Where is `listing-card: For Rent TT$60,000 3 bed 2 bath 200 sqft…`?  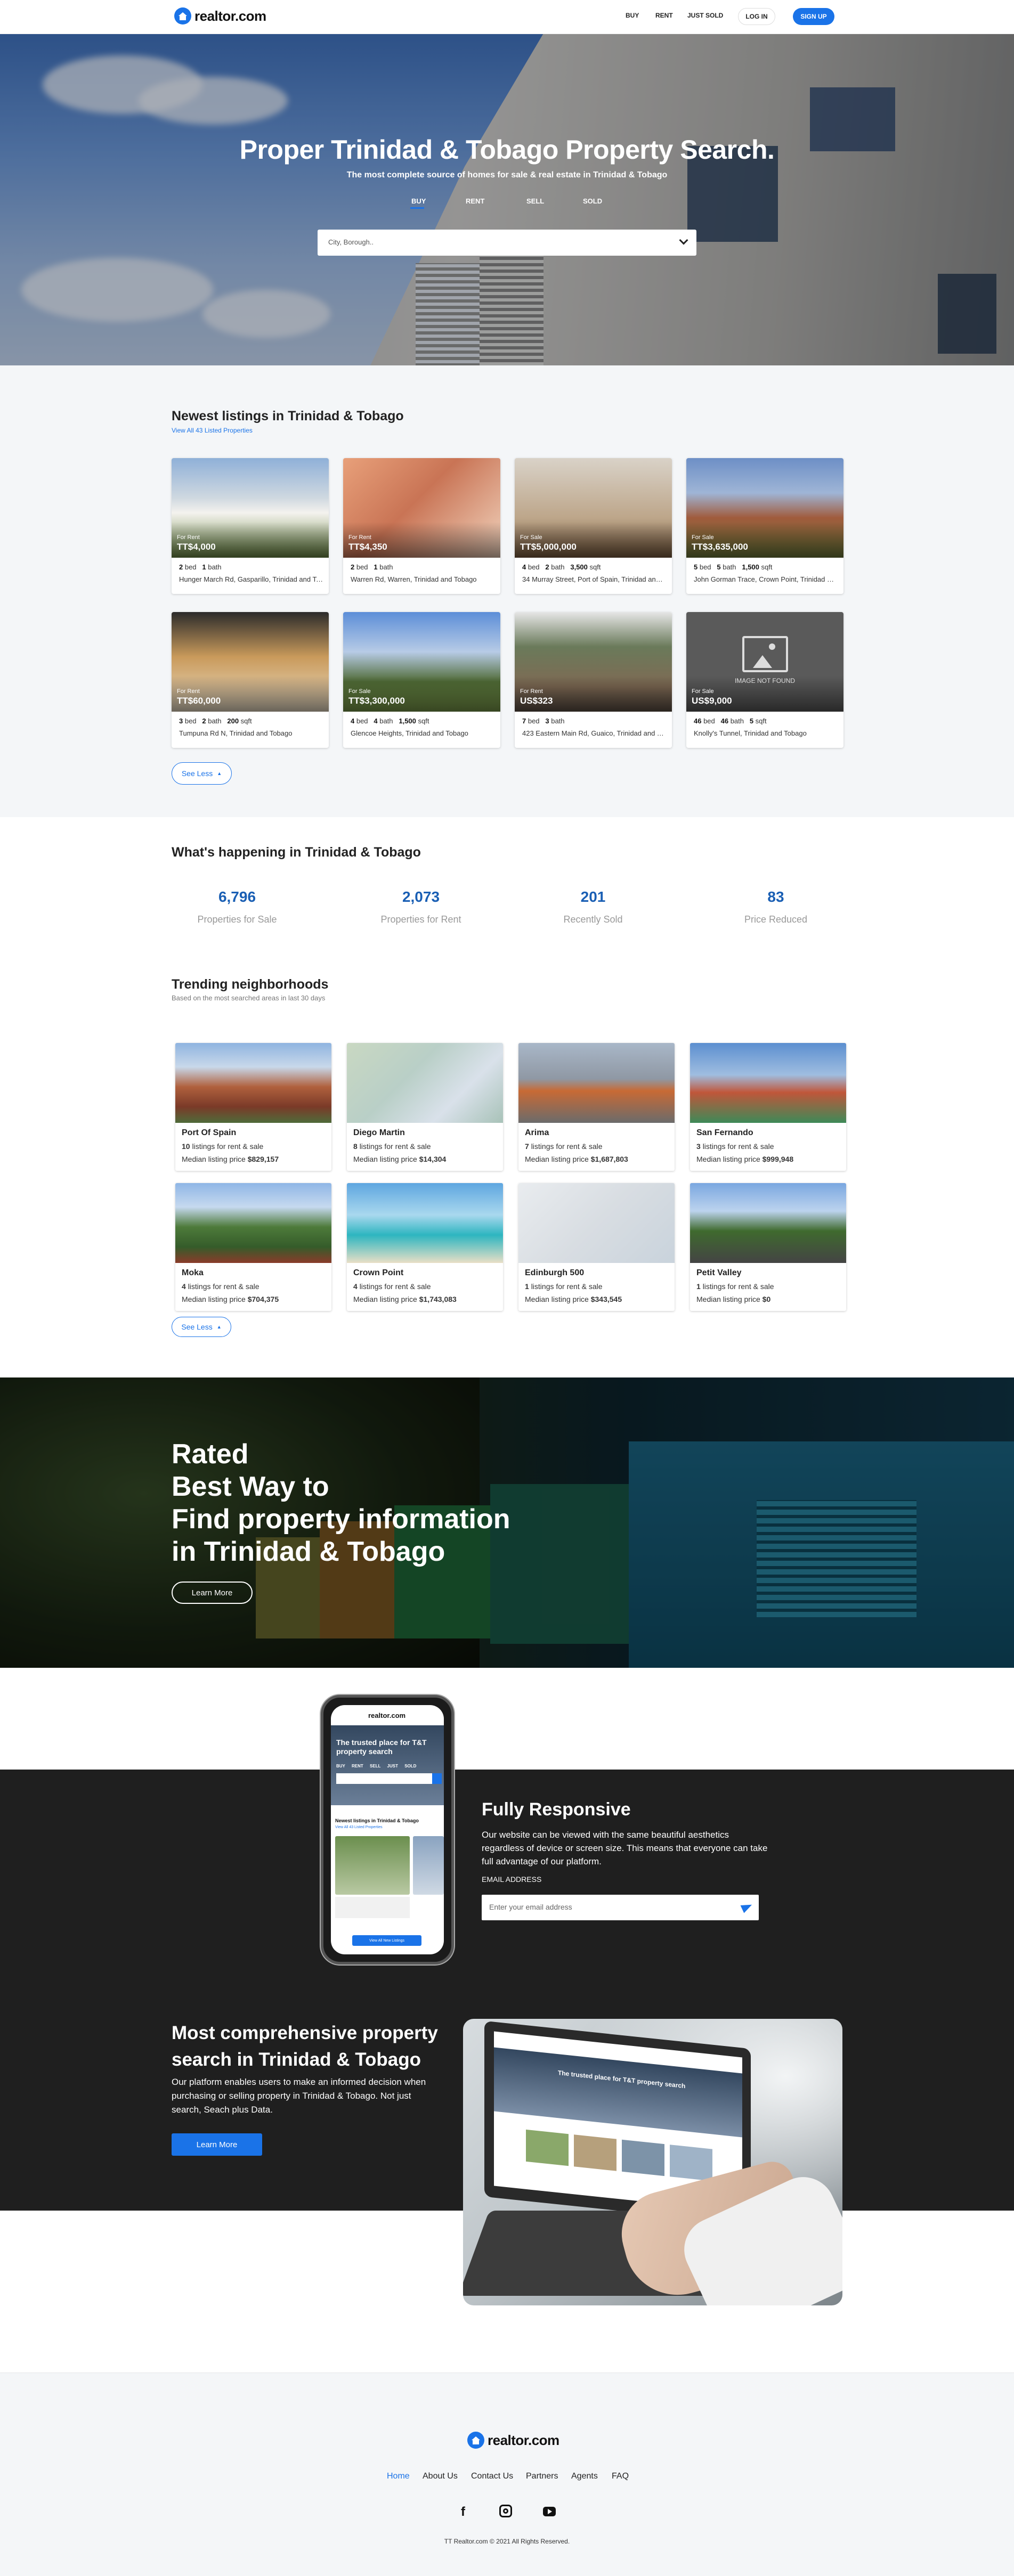
listing-card: For Rent TT$60,000 3 bed 2 bath 200 sqft… is located at coordinates (250, 680).